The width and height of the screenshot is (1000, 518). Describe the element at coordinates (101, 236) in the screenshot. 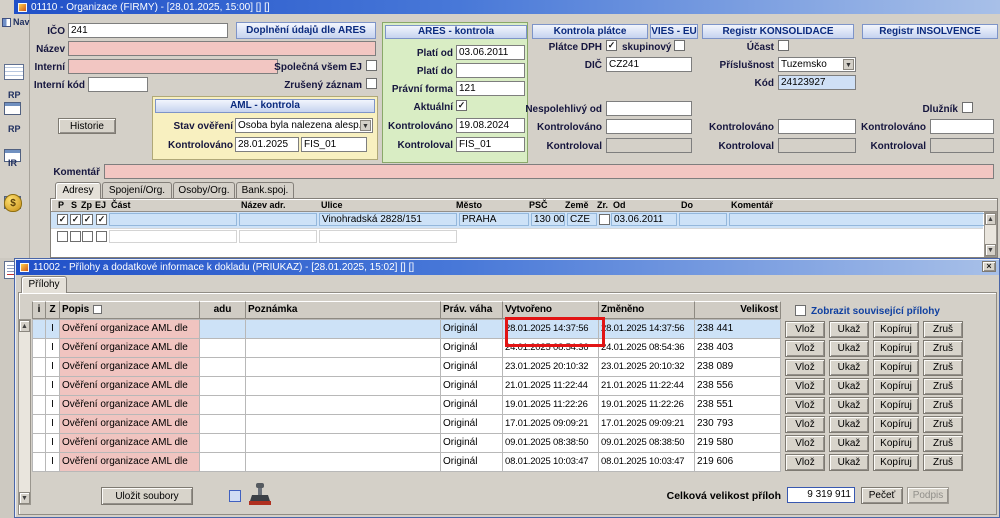

I see `ej-checkbox` at that location.